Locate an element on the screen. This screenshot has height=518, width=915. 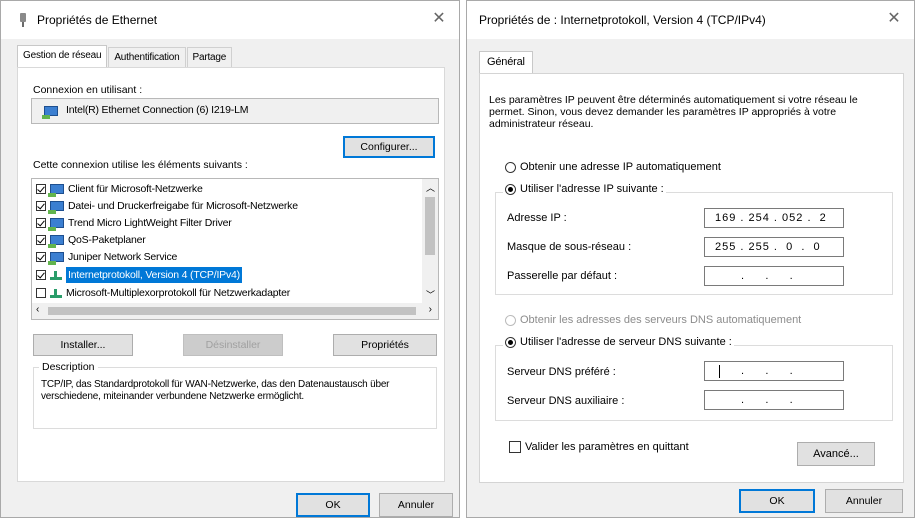
connect-using-label: Connexion en utilisant : is located at coordinates (88, 90).